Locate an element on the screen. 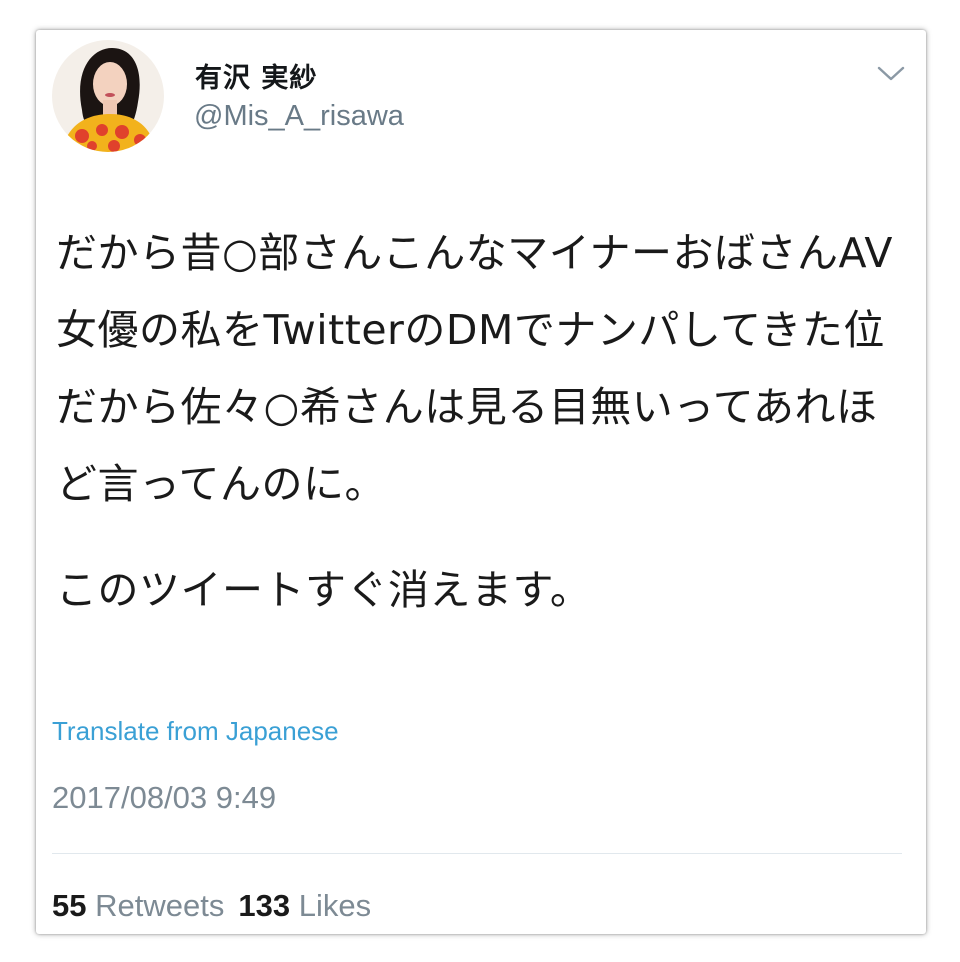  chevron-down-icon is located at coordinates (891, 74).